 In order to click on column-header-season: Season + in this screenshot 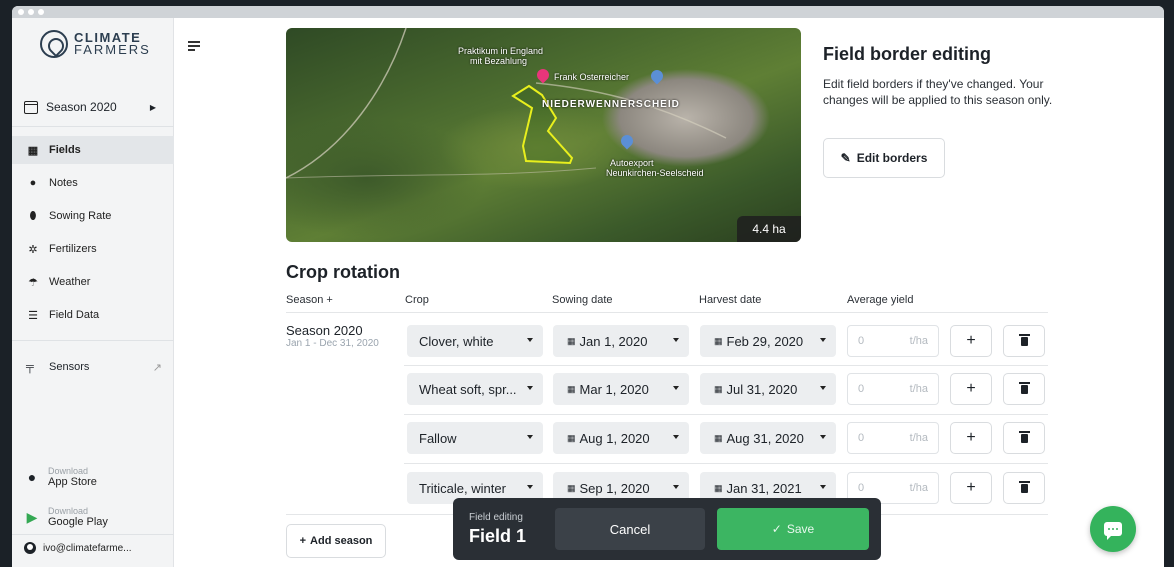, I will do `click(309, 300)`.